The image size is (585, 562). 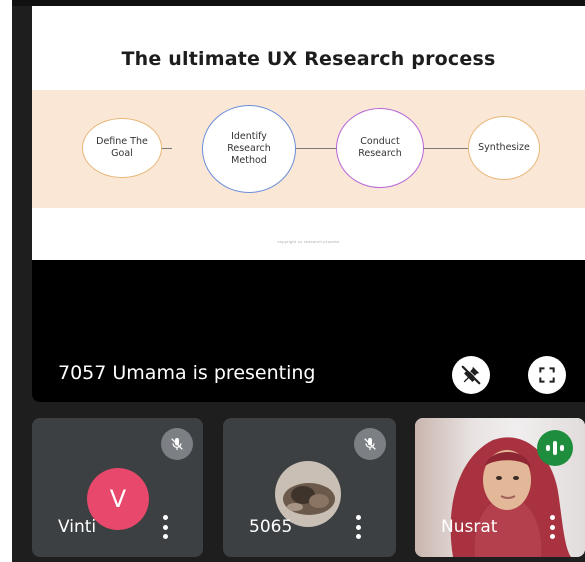 I want to click on step-label: Conduct Research, so click(x=380, y=147).